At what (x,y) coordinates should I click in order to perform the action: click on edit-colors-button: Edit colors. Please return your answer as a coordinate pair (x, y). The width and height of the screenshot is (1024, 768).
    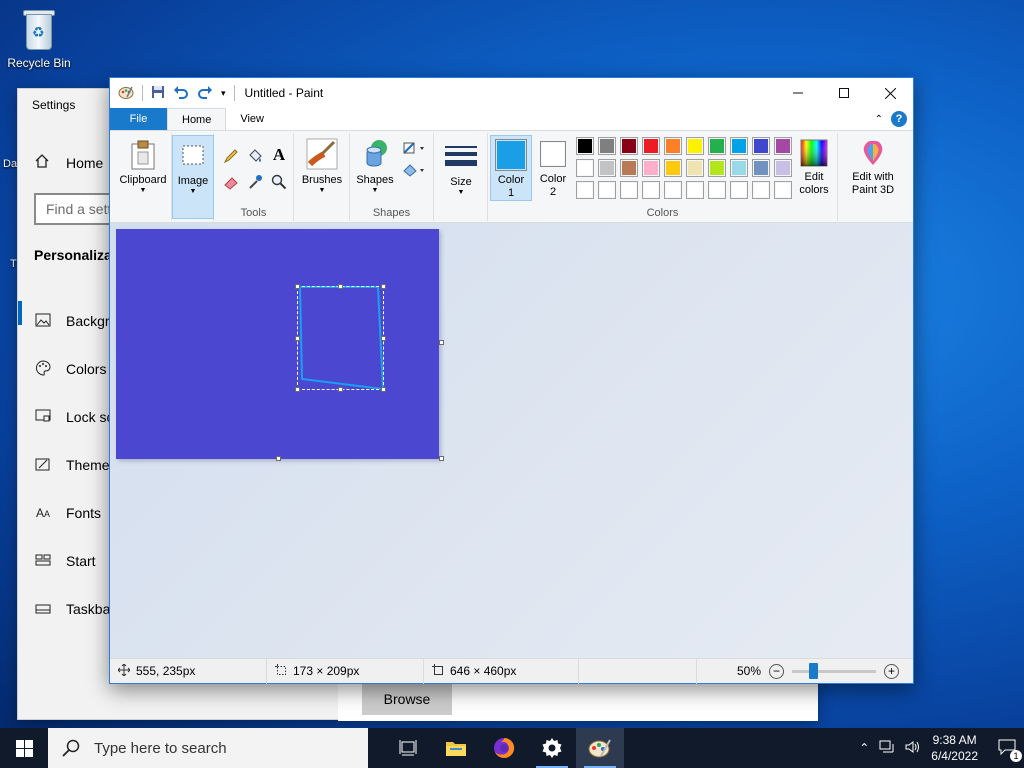
    Looking at the image, I should click on (814, 168).